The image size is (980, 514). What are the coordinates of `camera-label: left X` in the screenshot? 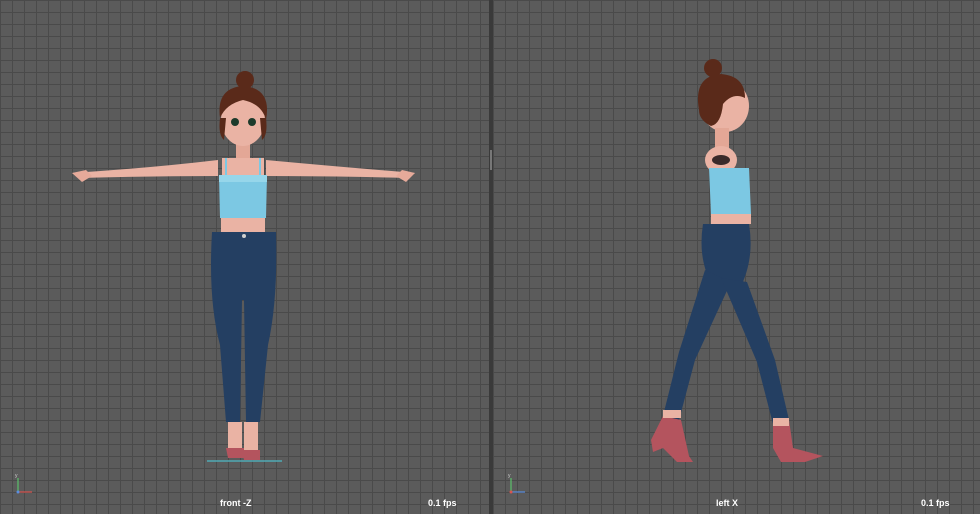 It's located at (727, 503).